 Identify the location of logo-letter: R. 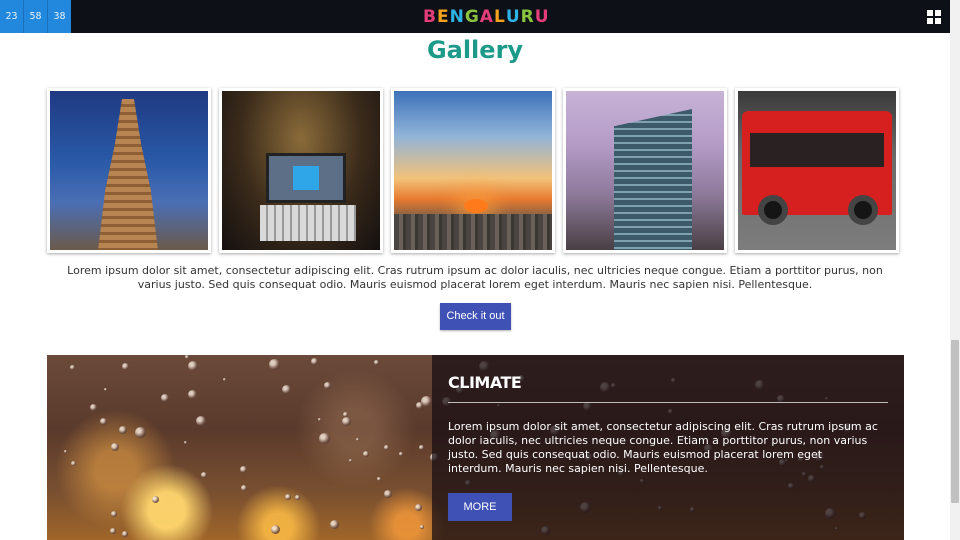
(527, 17).